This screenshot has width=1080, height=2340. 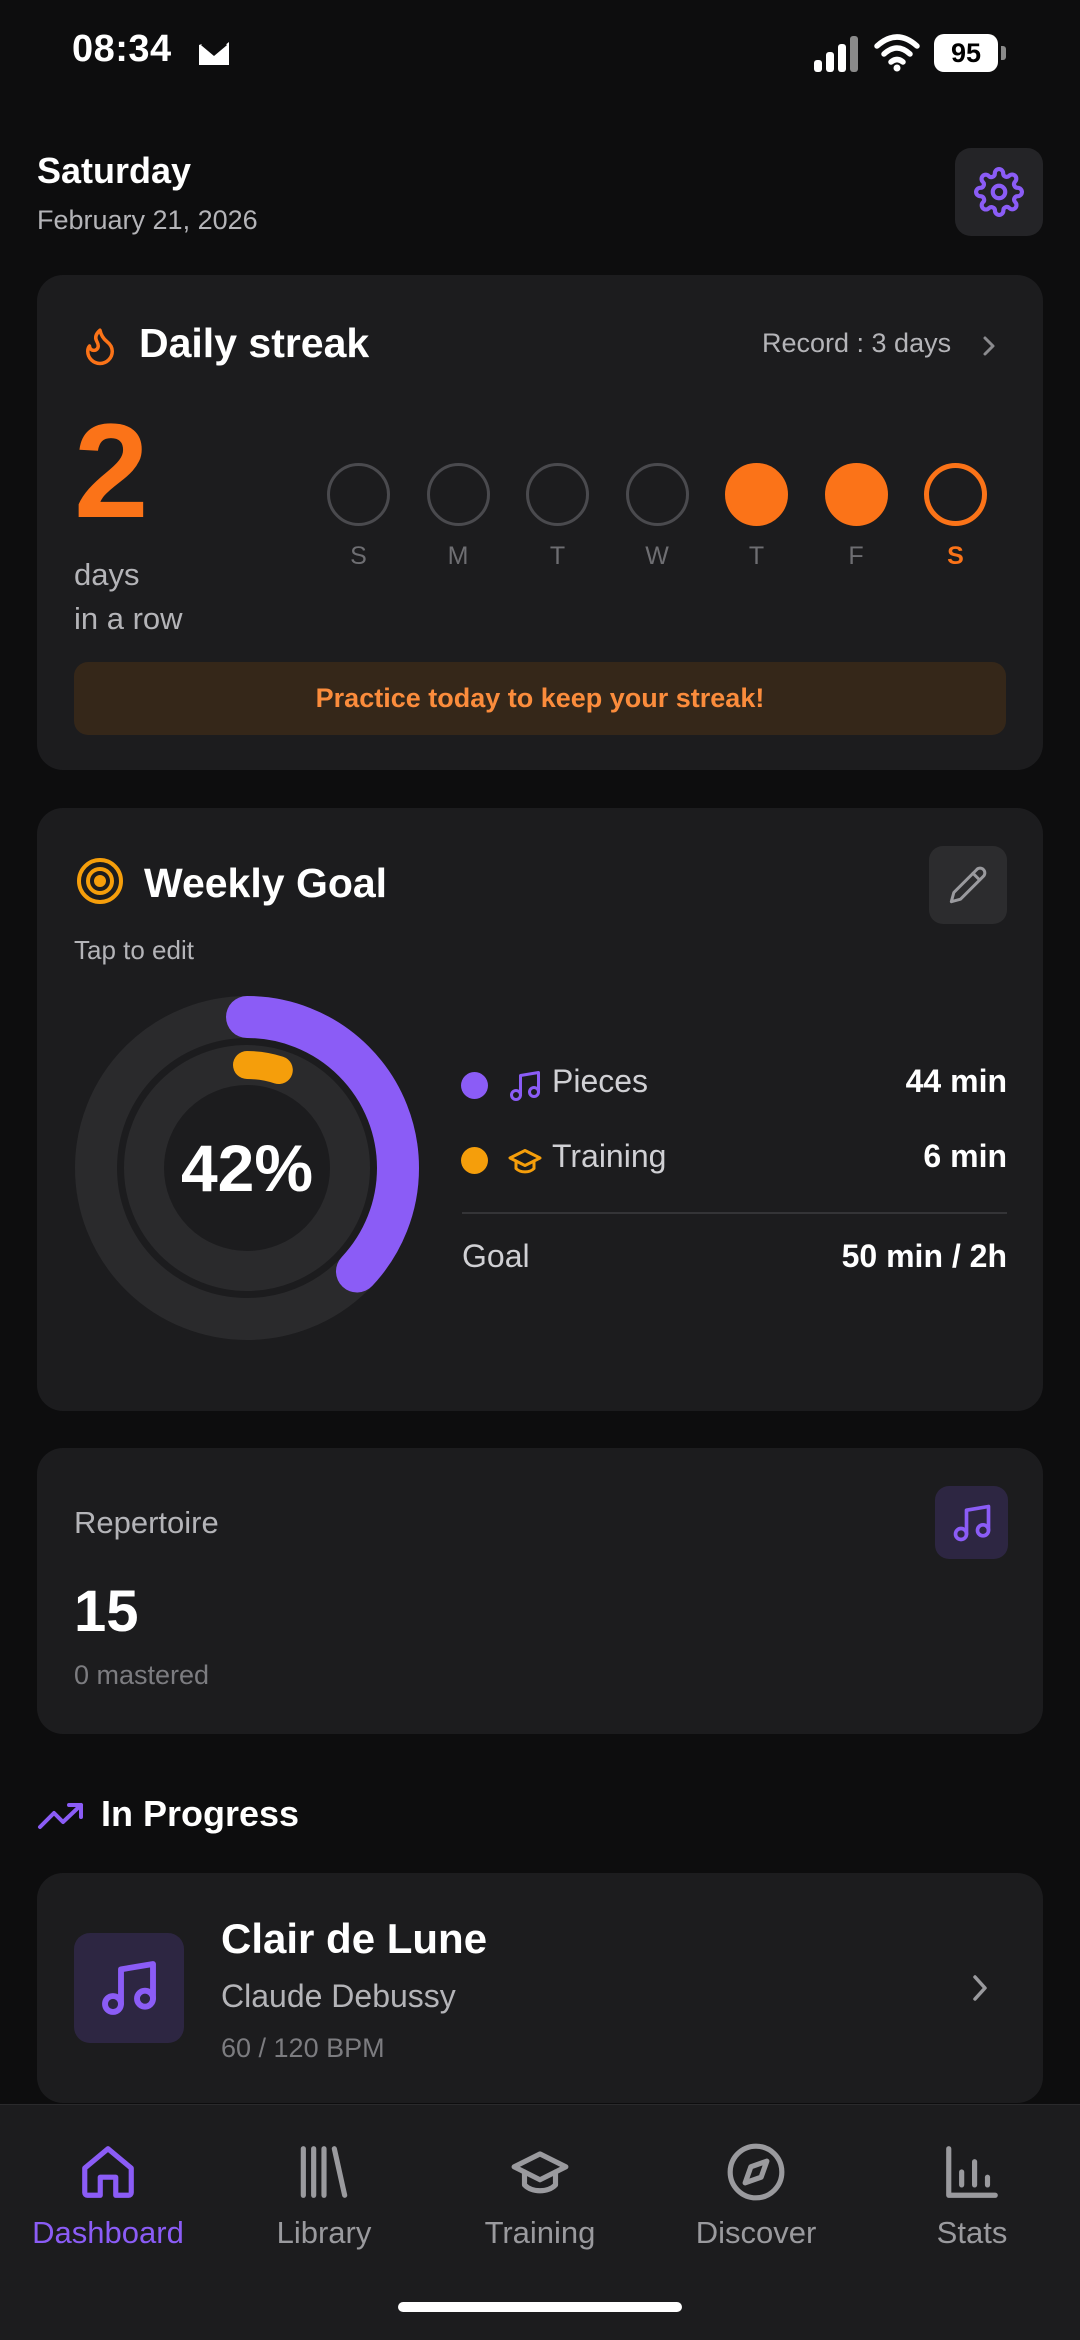 I want to click on settings-button, so click(x=999, y=192).